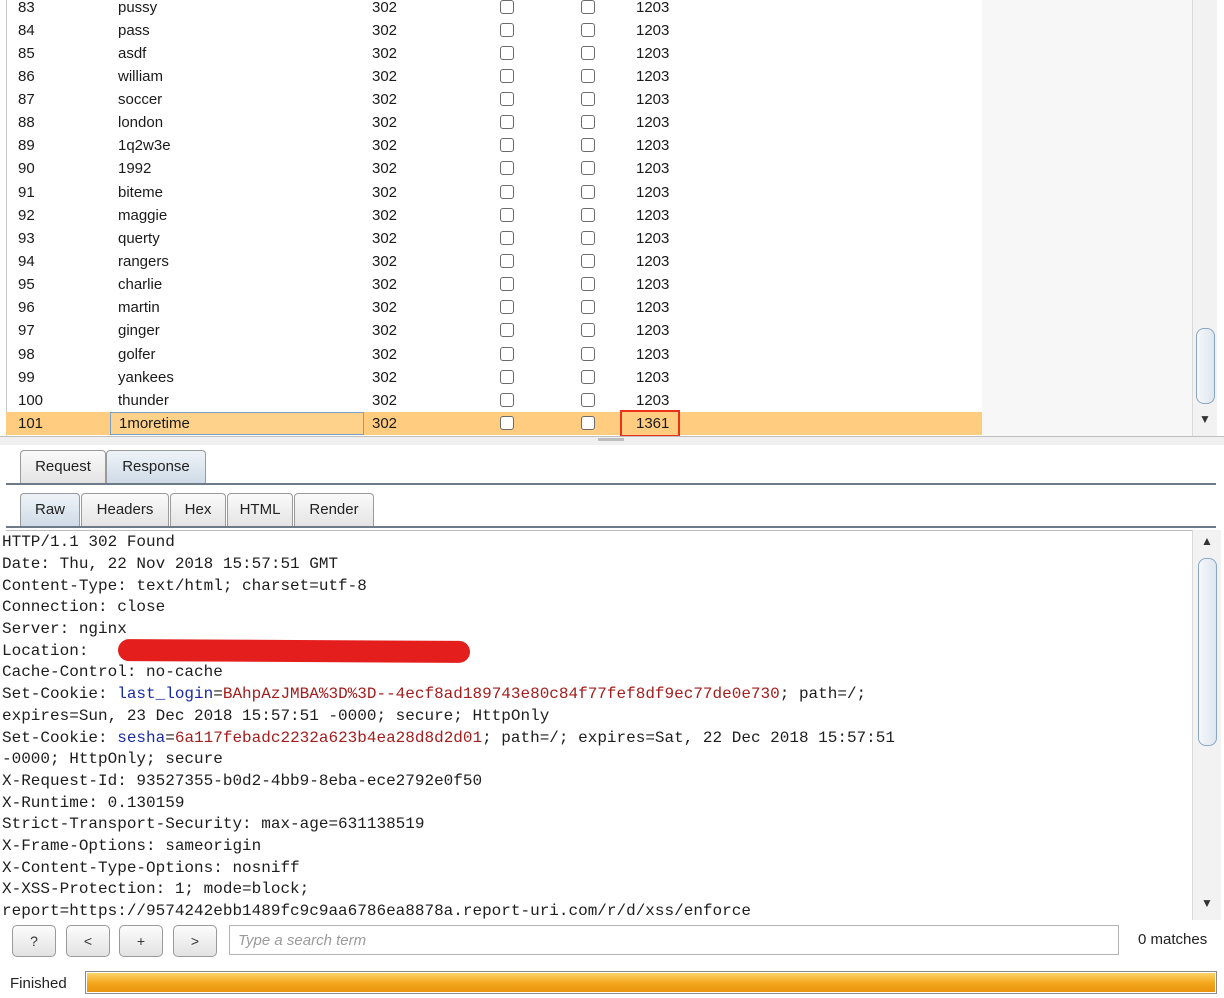 The image size is (1224, 998). What do you see at coordinates (494, 30) in the screenshot?
I see `table-row: 84 pass 302 1203` at bounding box center [494, 30].